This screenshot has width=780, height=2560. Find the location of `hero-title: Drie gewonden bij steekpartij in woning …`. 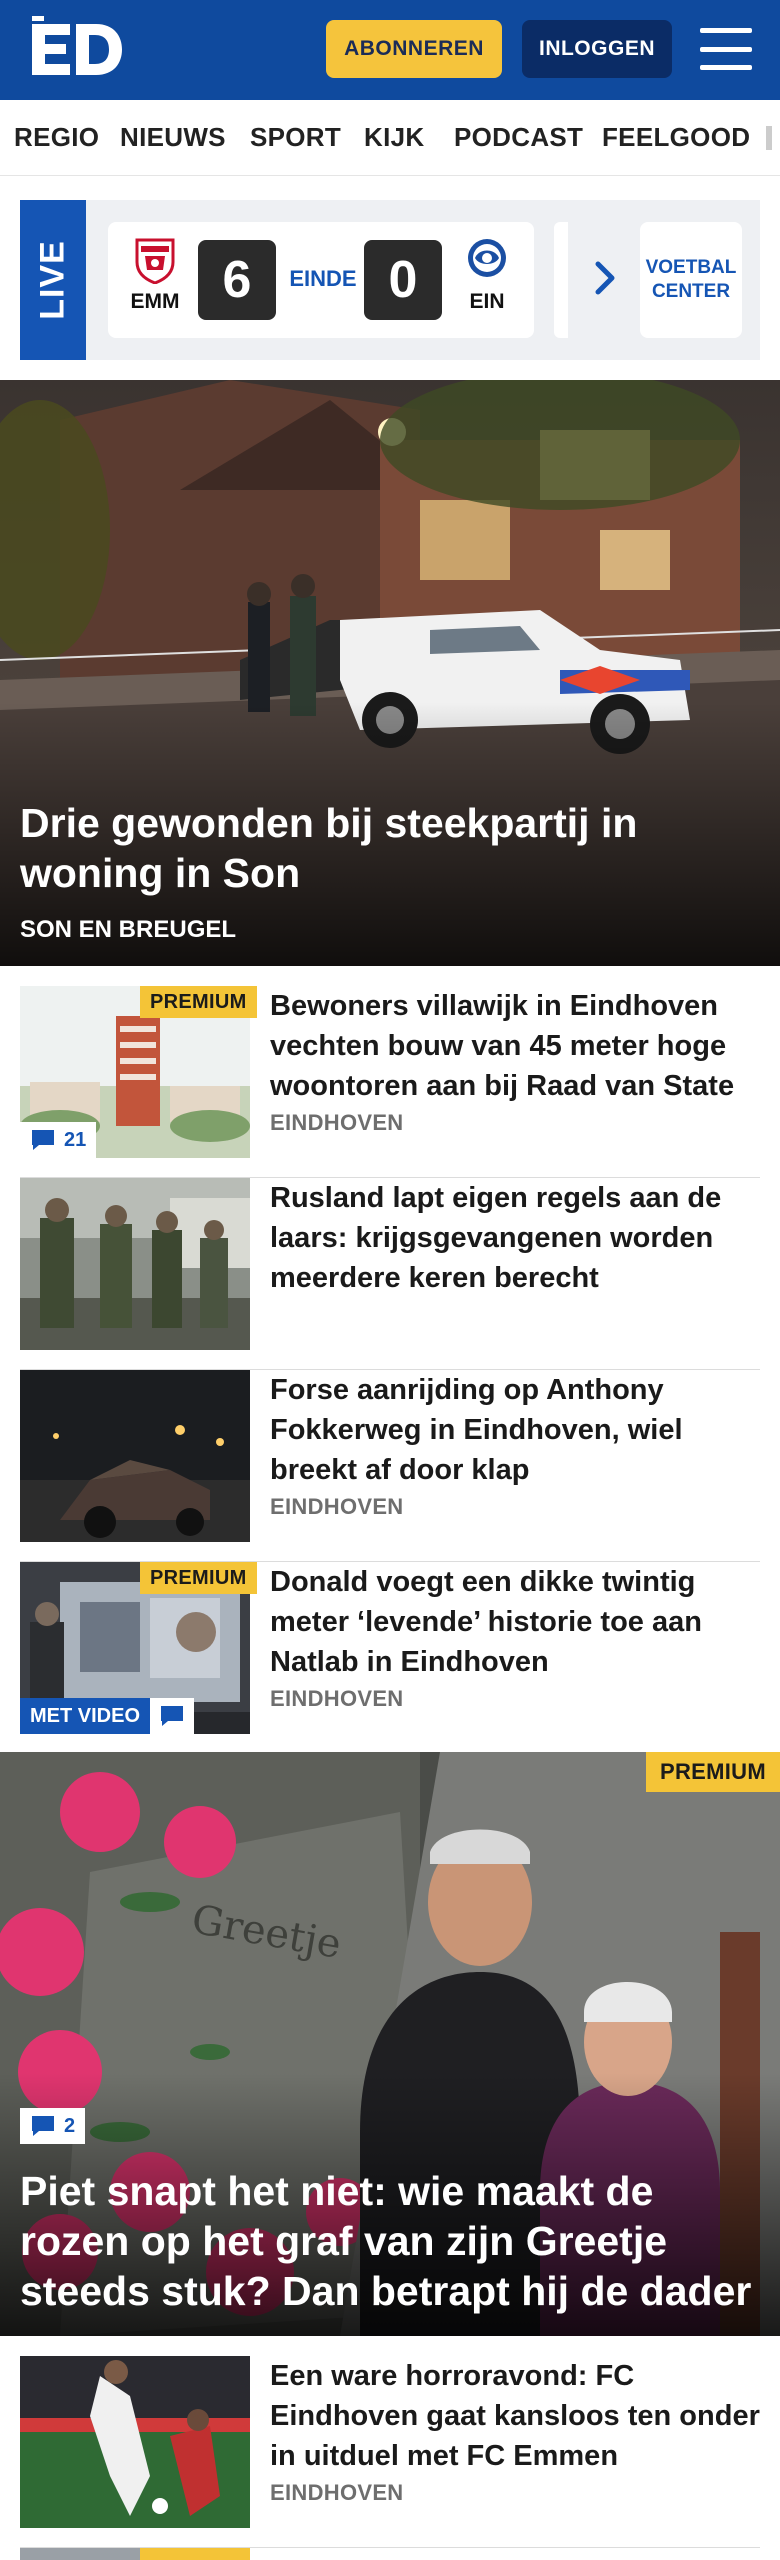

hero-title: Drie gewonden bij steekpartij in woning … is located at coordinates (370, 848).